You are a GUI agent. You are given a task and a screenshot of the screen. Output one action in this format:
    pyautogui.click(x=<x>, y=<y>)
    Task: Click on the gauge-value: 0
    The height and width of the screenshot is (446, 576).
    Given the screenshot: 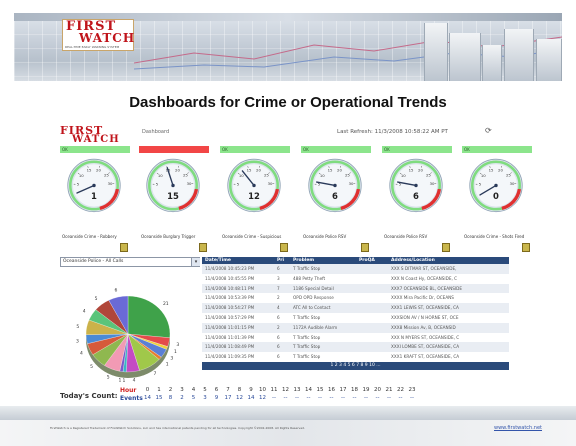 What is the action you would take?
    pyautogui.click(x=496, y=196)
    